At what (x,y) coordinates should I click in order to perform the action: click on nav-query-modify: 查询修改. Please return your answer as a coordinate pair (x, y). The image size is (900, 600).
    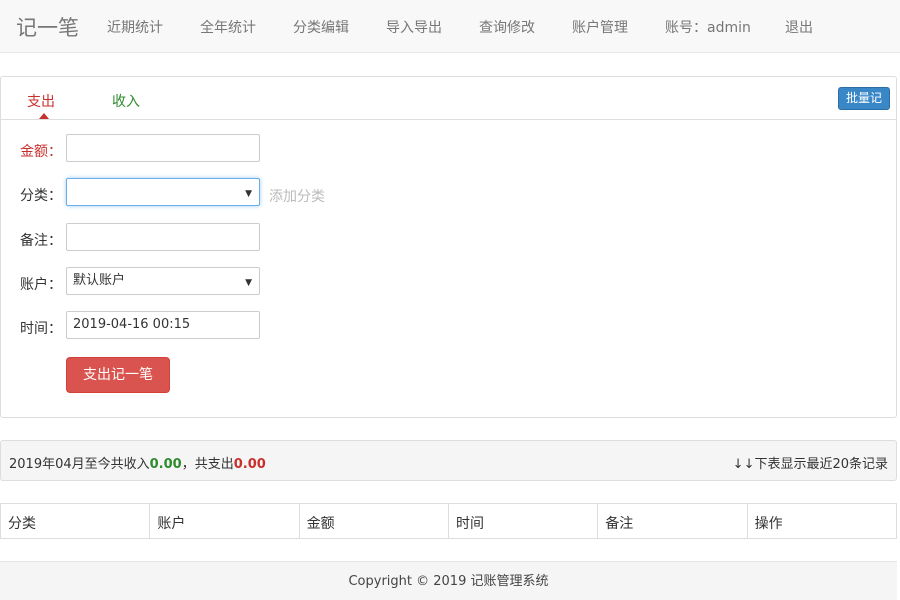
    Looking at the image, I should click on (507, 27).